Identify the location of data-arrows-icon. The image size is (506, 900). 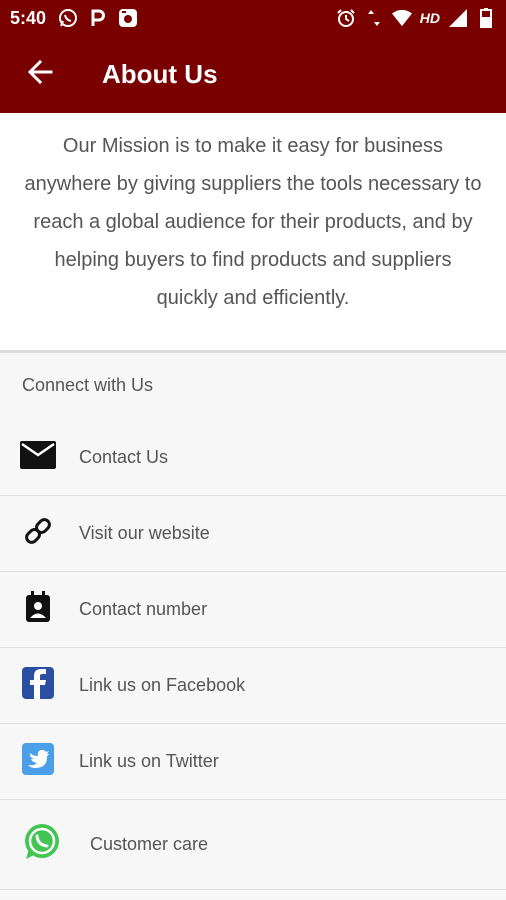
(374, 18).